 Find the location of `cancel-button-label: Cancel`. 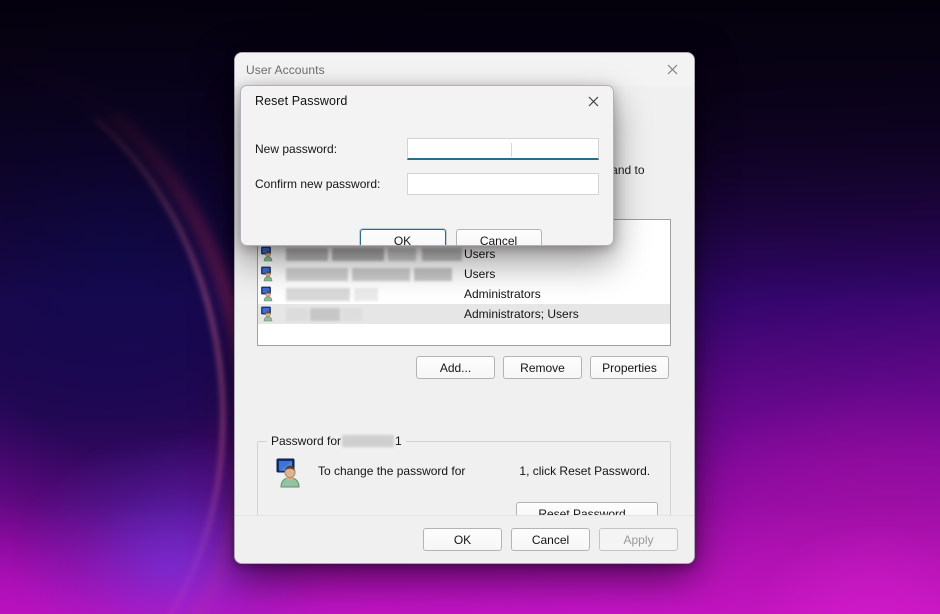

cancel-button-label: Cancel is located at coordinates (550, 539).